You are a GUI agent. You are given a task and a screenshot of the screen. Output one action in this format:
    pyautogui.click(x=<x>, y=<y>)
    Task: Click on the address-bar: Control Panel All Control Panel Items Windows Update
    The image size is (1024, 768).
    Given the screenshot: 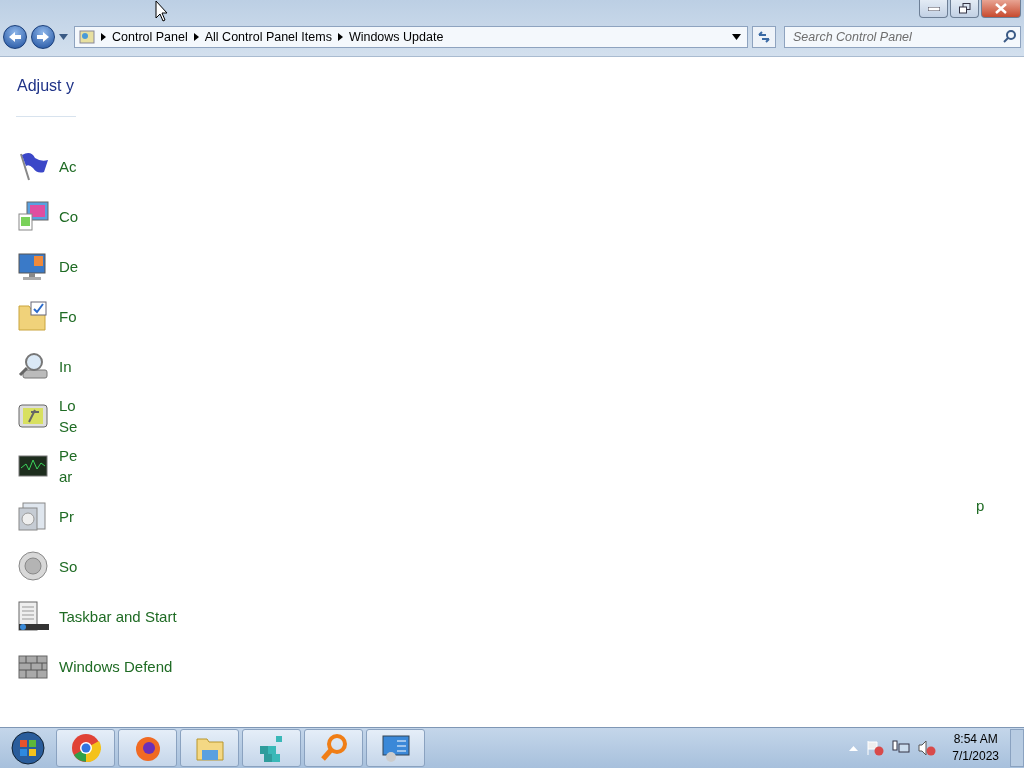 What is the action you would take?
    pyautogui.click(x=411, y=37)
    